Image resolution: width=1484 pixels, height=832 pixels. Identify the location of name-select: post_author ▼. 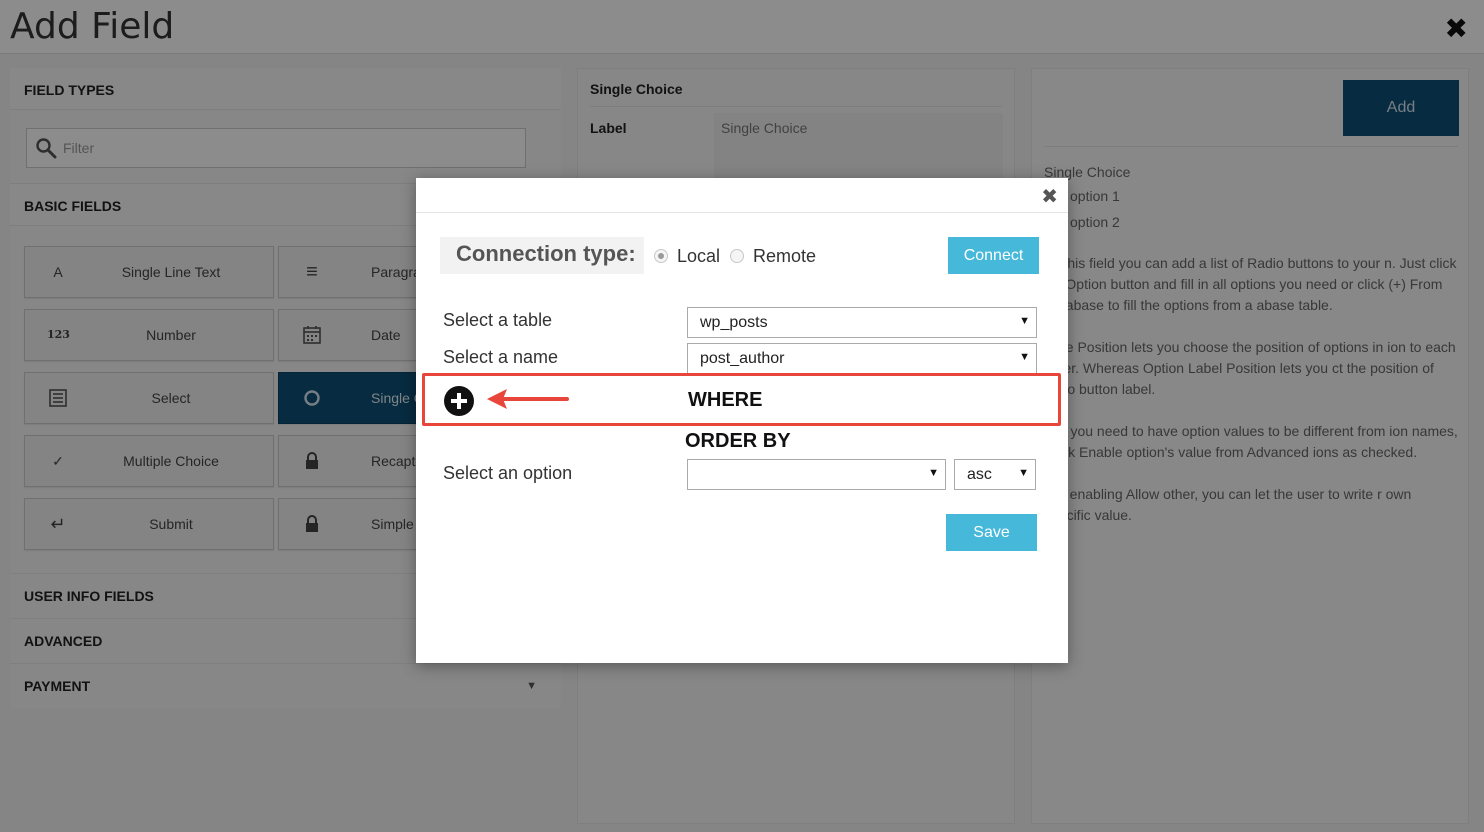
(862, 358).